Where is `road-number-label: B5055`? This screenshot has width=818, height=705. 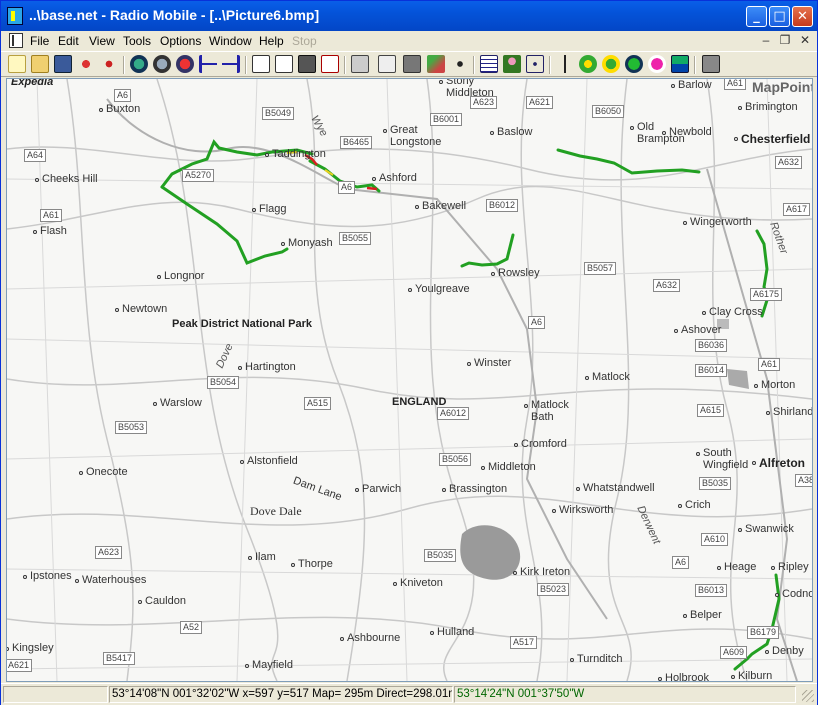 road-number-label: B5055 is located at coordinates (355, 238).